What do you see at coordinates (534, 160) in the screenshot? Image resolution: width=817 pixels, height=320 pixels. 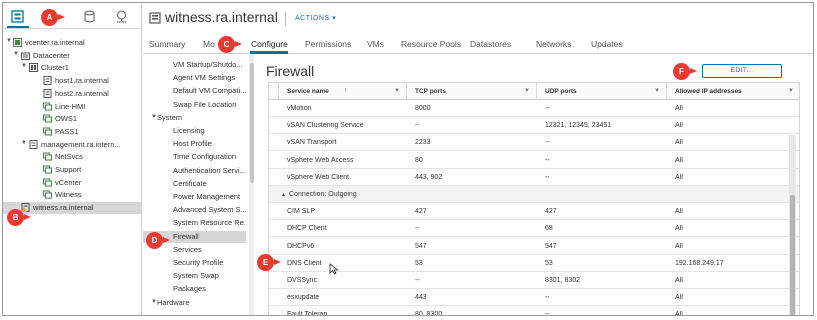 I see `table-row: vSphere Web Access 80 -- All` at bounding box center [534, 160].